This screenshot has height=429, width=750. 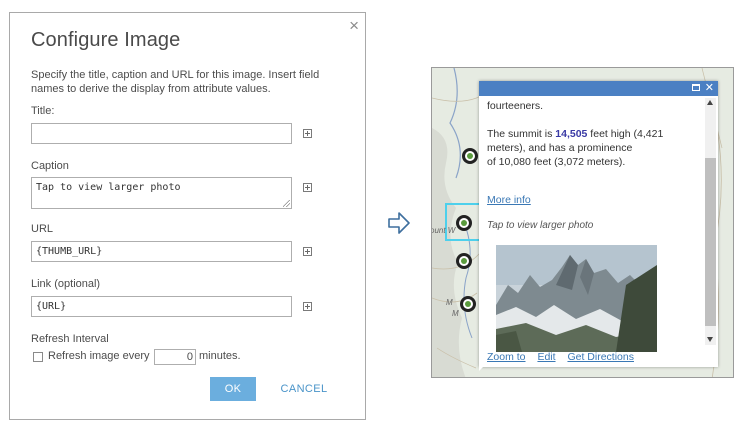 I want to click on maximize-icon, so click(x=696, y=87).